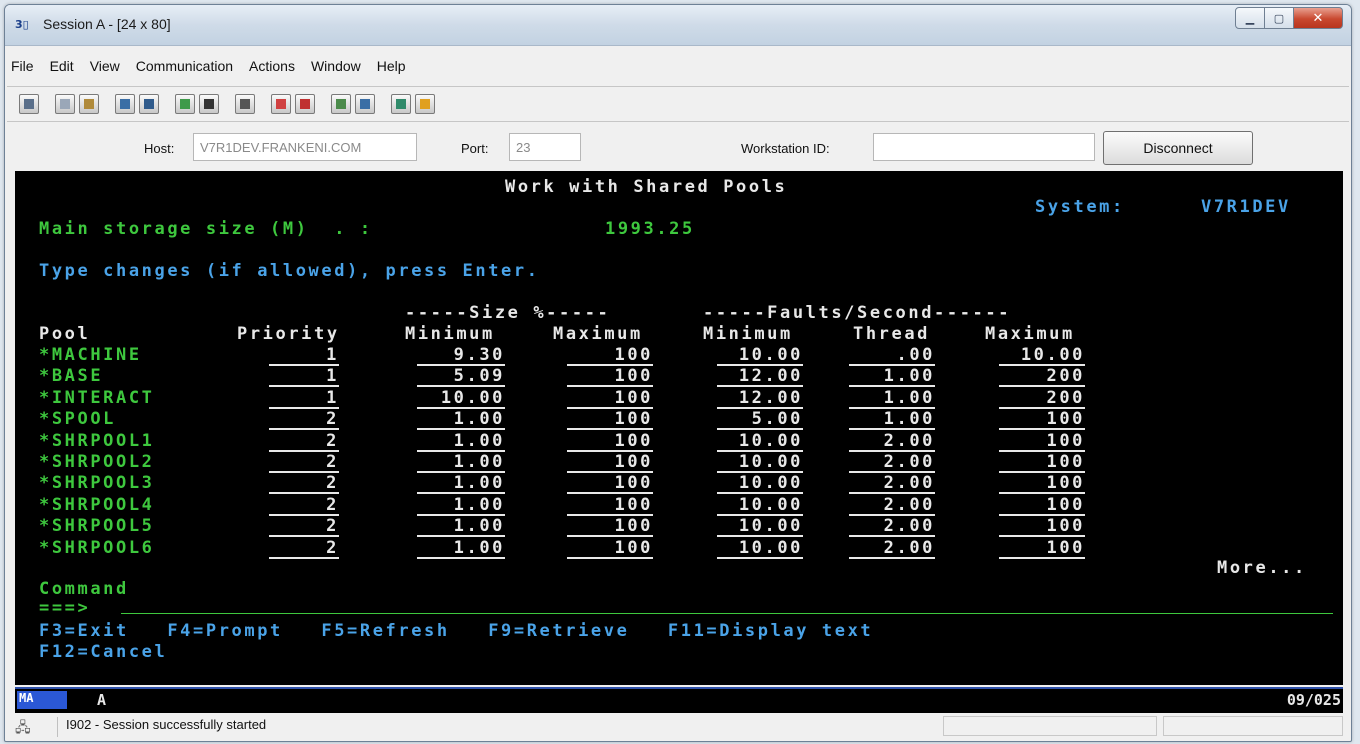 The height and width of the screenshot is (744, 1360). Describe the element at coordinates (245, 104) in the screenshot. I see `macro-icon` at that location.